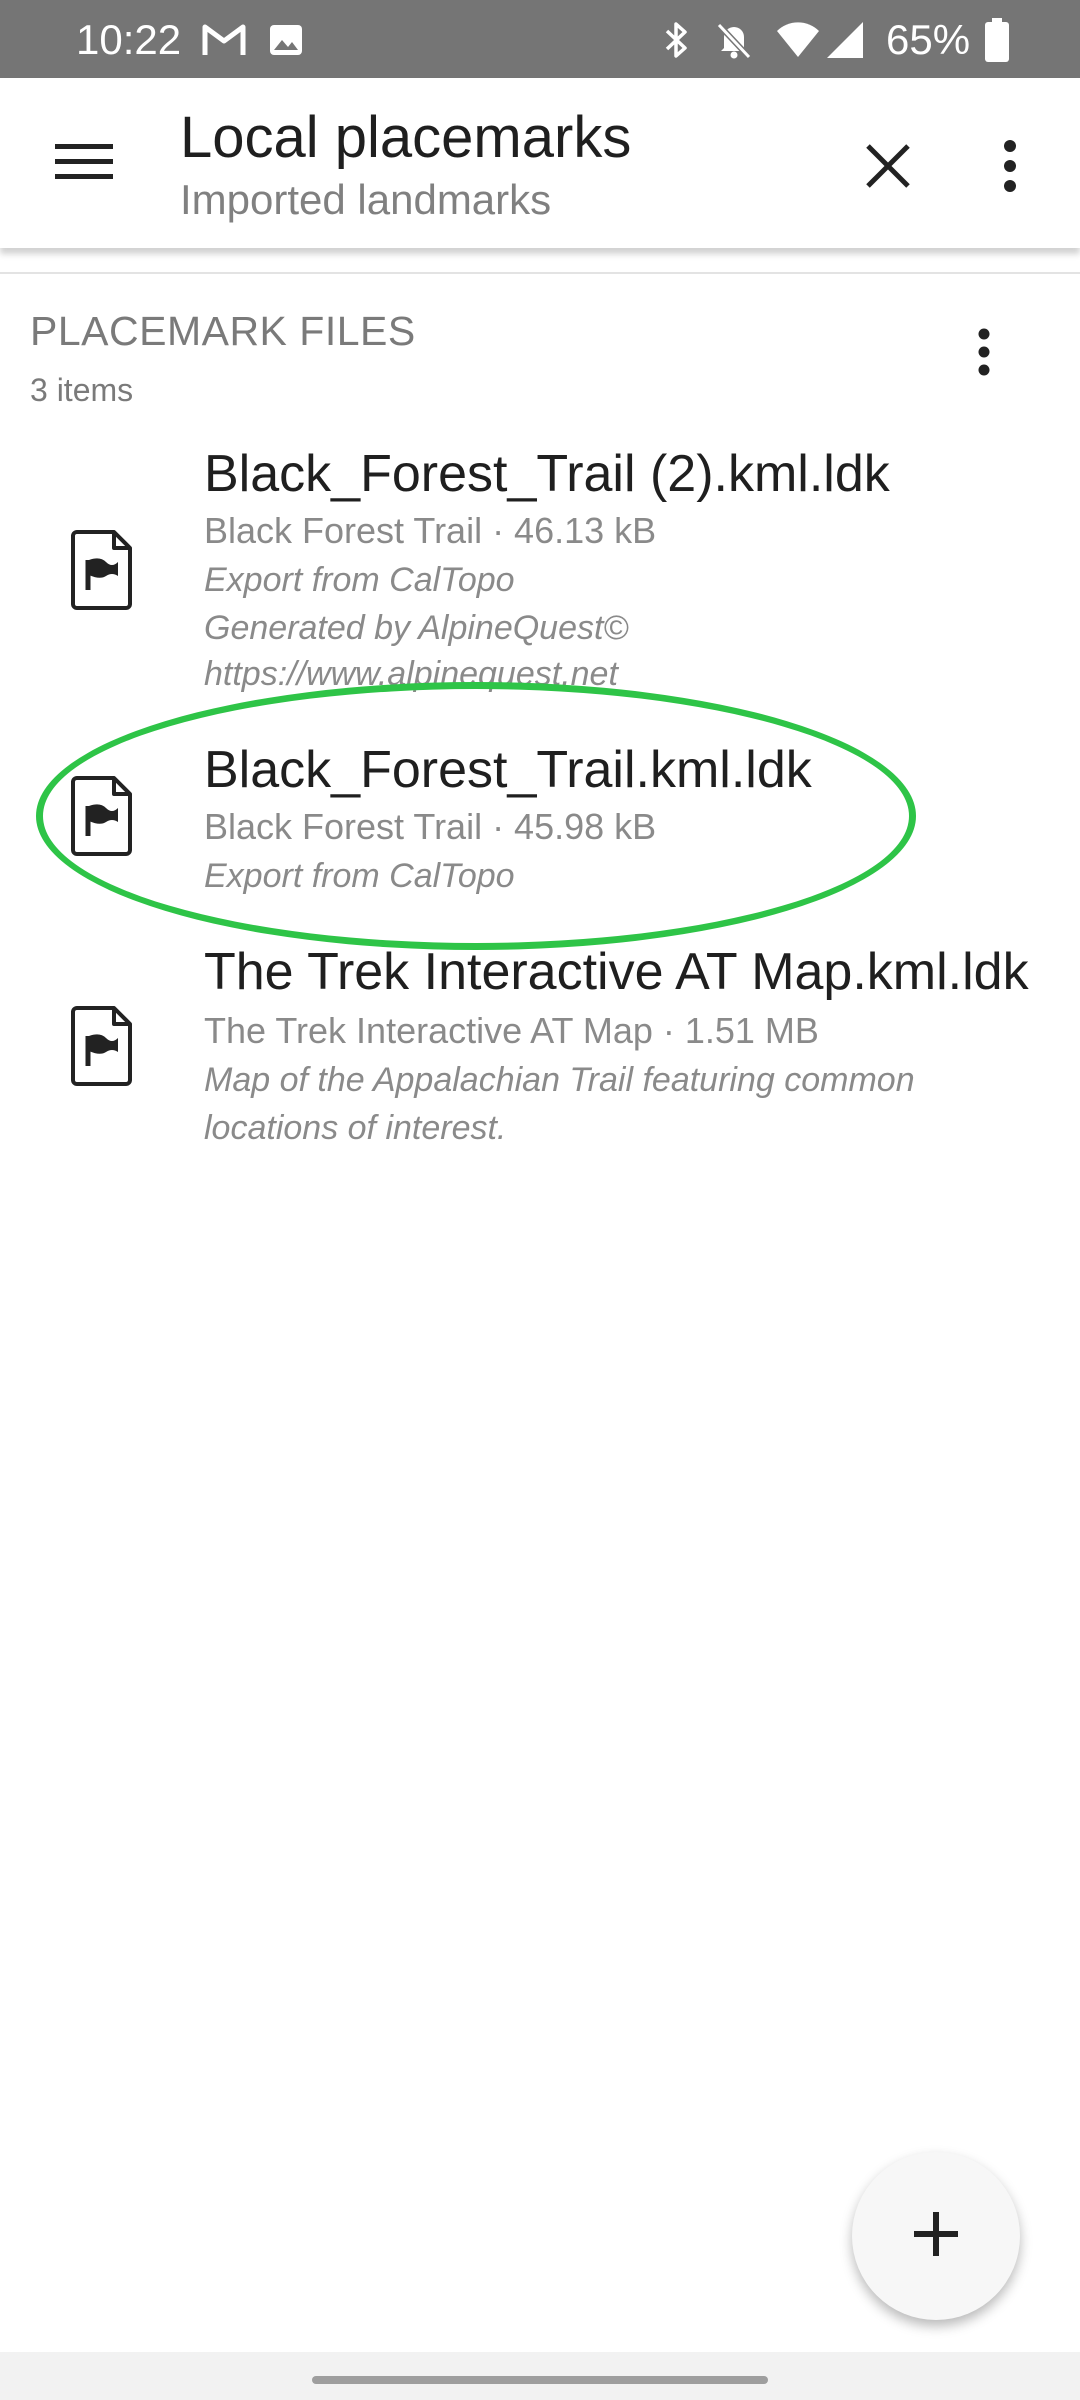 The width and height of the screenshot is (1080, 2400). I want to click on divider, so click(540, 273).